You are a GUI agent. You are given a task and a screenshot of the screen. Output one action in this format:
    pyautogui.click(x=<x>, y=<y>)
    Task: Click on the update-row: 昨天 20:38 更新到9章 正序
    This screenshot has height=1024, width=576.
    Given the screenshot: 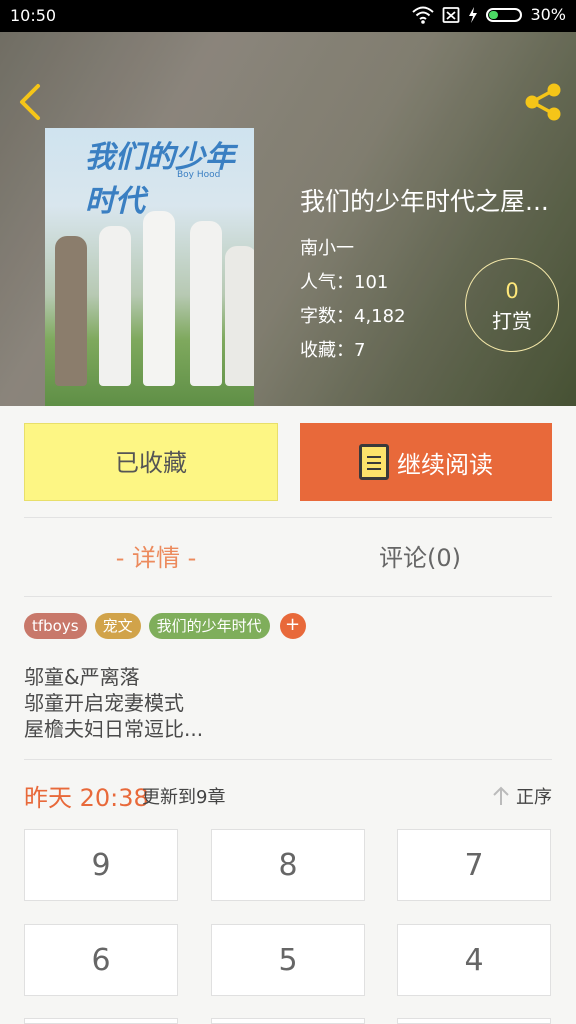 What is the action you would take?
    pyautogui.click(x=288, y=795)
    